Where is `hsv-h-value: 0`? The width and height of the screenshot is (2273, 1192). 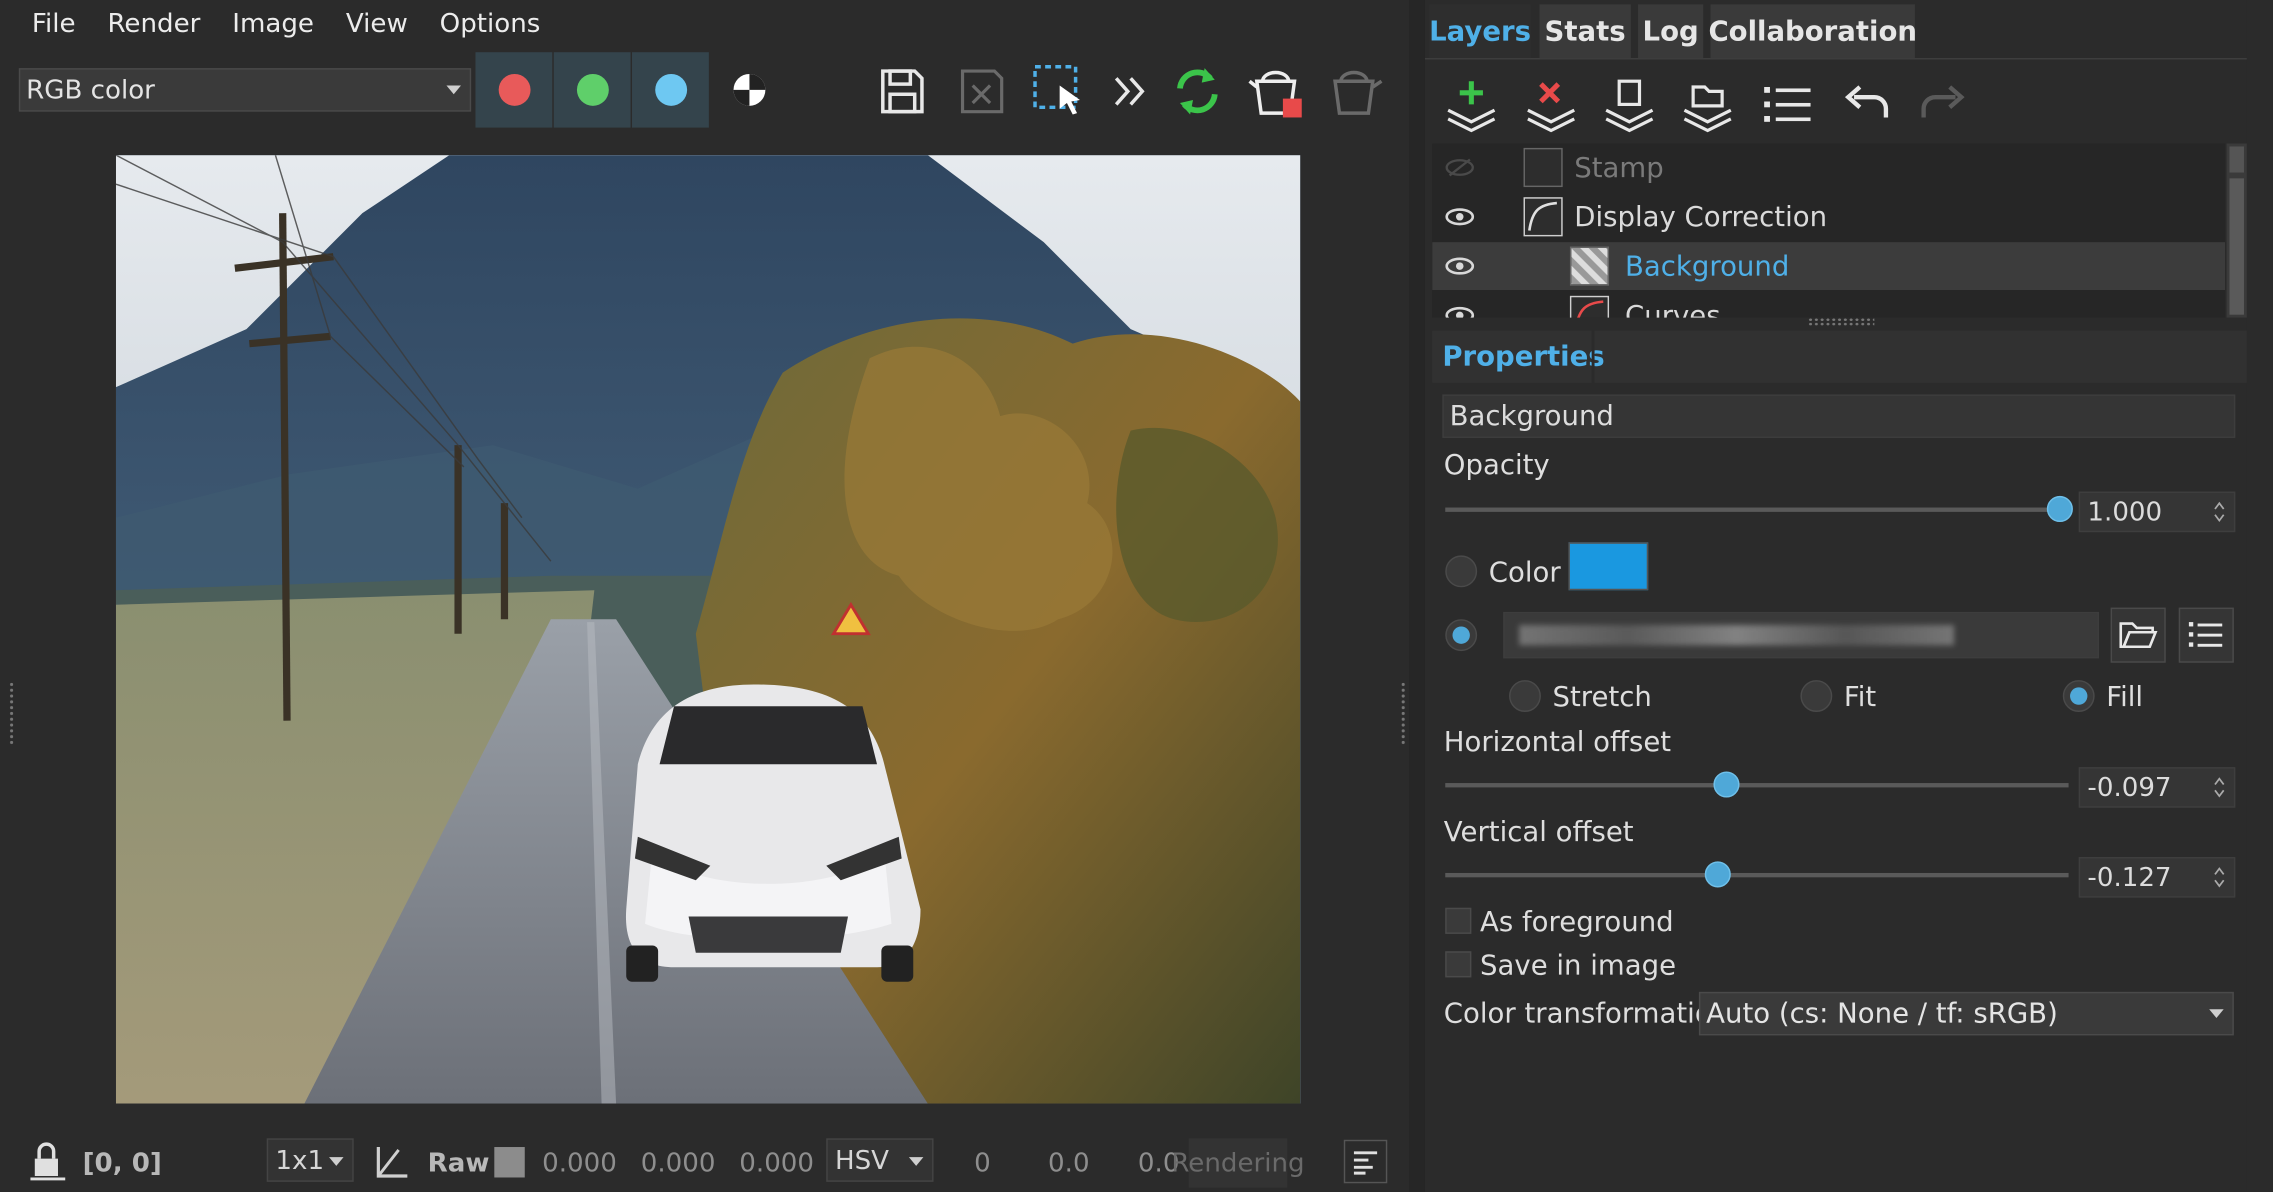 hsv-h-value: 0 is located at coordinates (982, 1163).